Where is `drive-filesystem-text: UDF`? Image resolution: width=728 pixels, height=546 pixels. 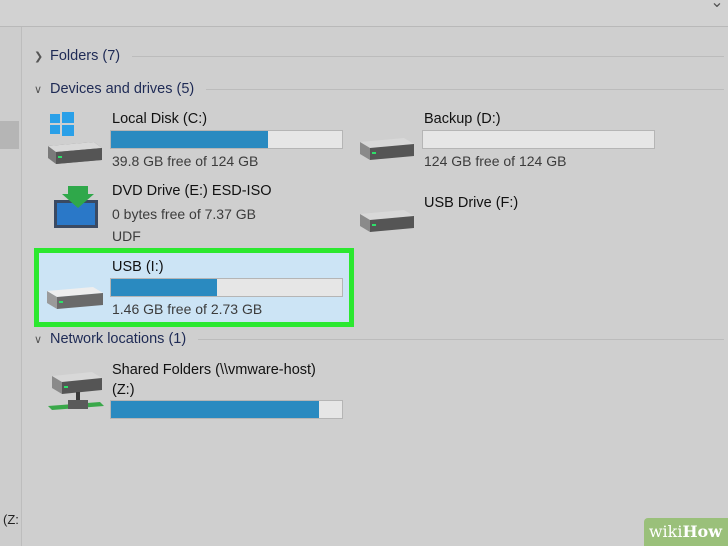
drive-filesystem-text: UDF is located at coordinates (126, 236).